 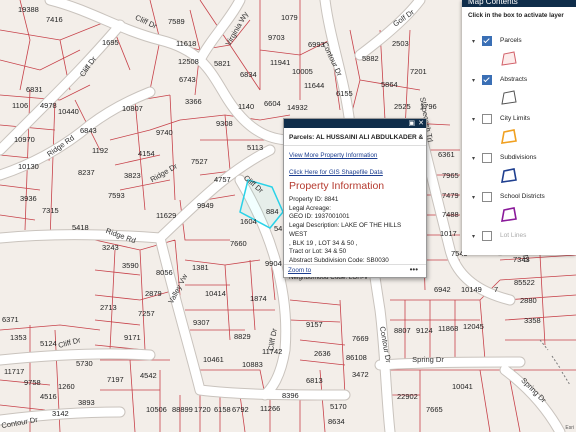 What do you see at coordinates (48, 396) in the screenshot?
I see `parcel-label: 4516` at bounding box center [48, 396].